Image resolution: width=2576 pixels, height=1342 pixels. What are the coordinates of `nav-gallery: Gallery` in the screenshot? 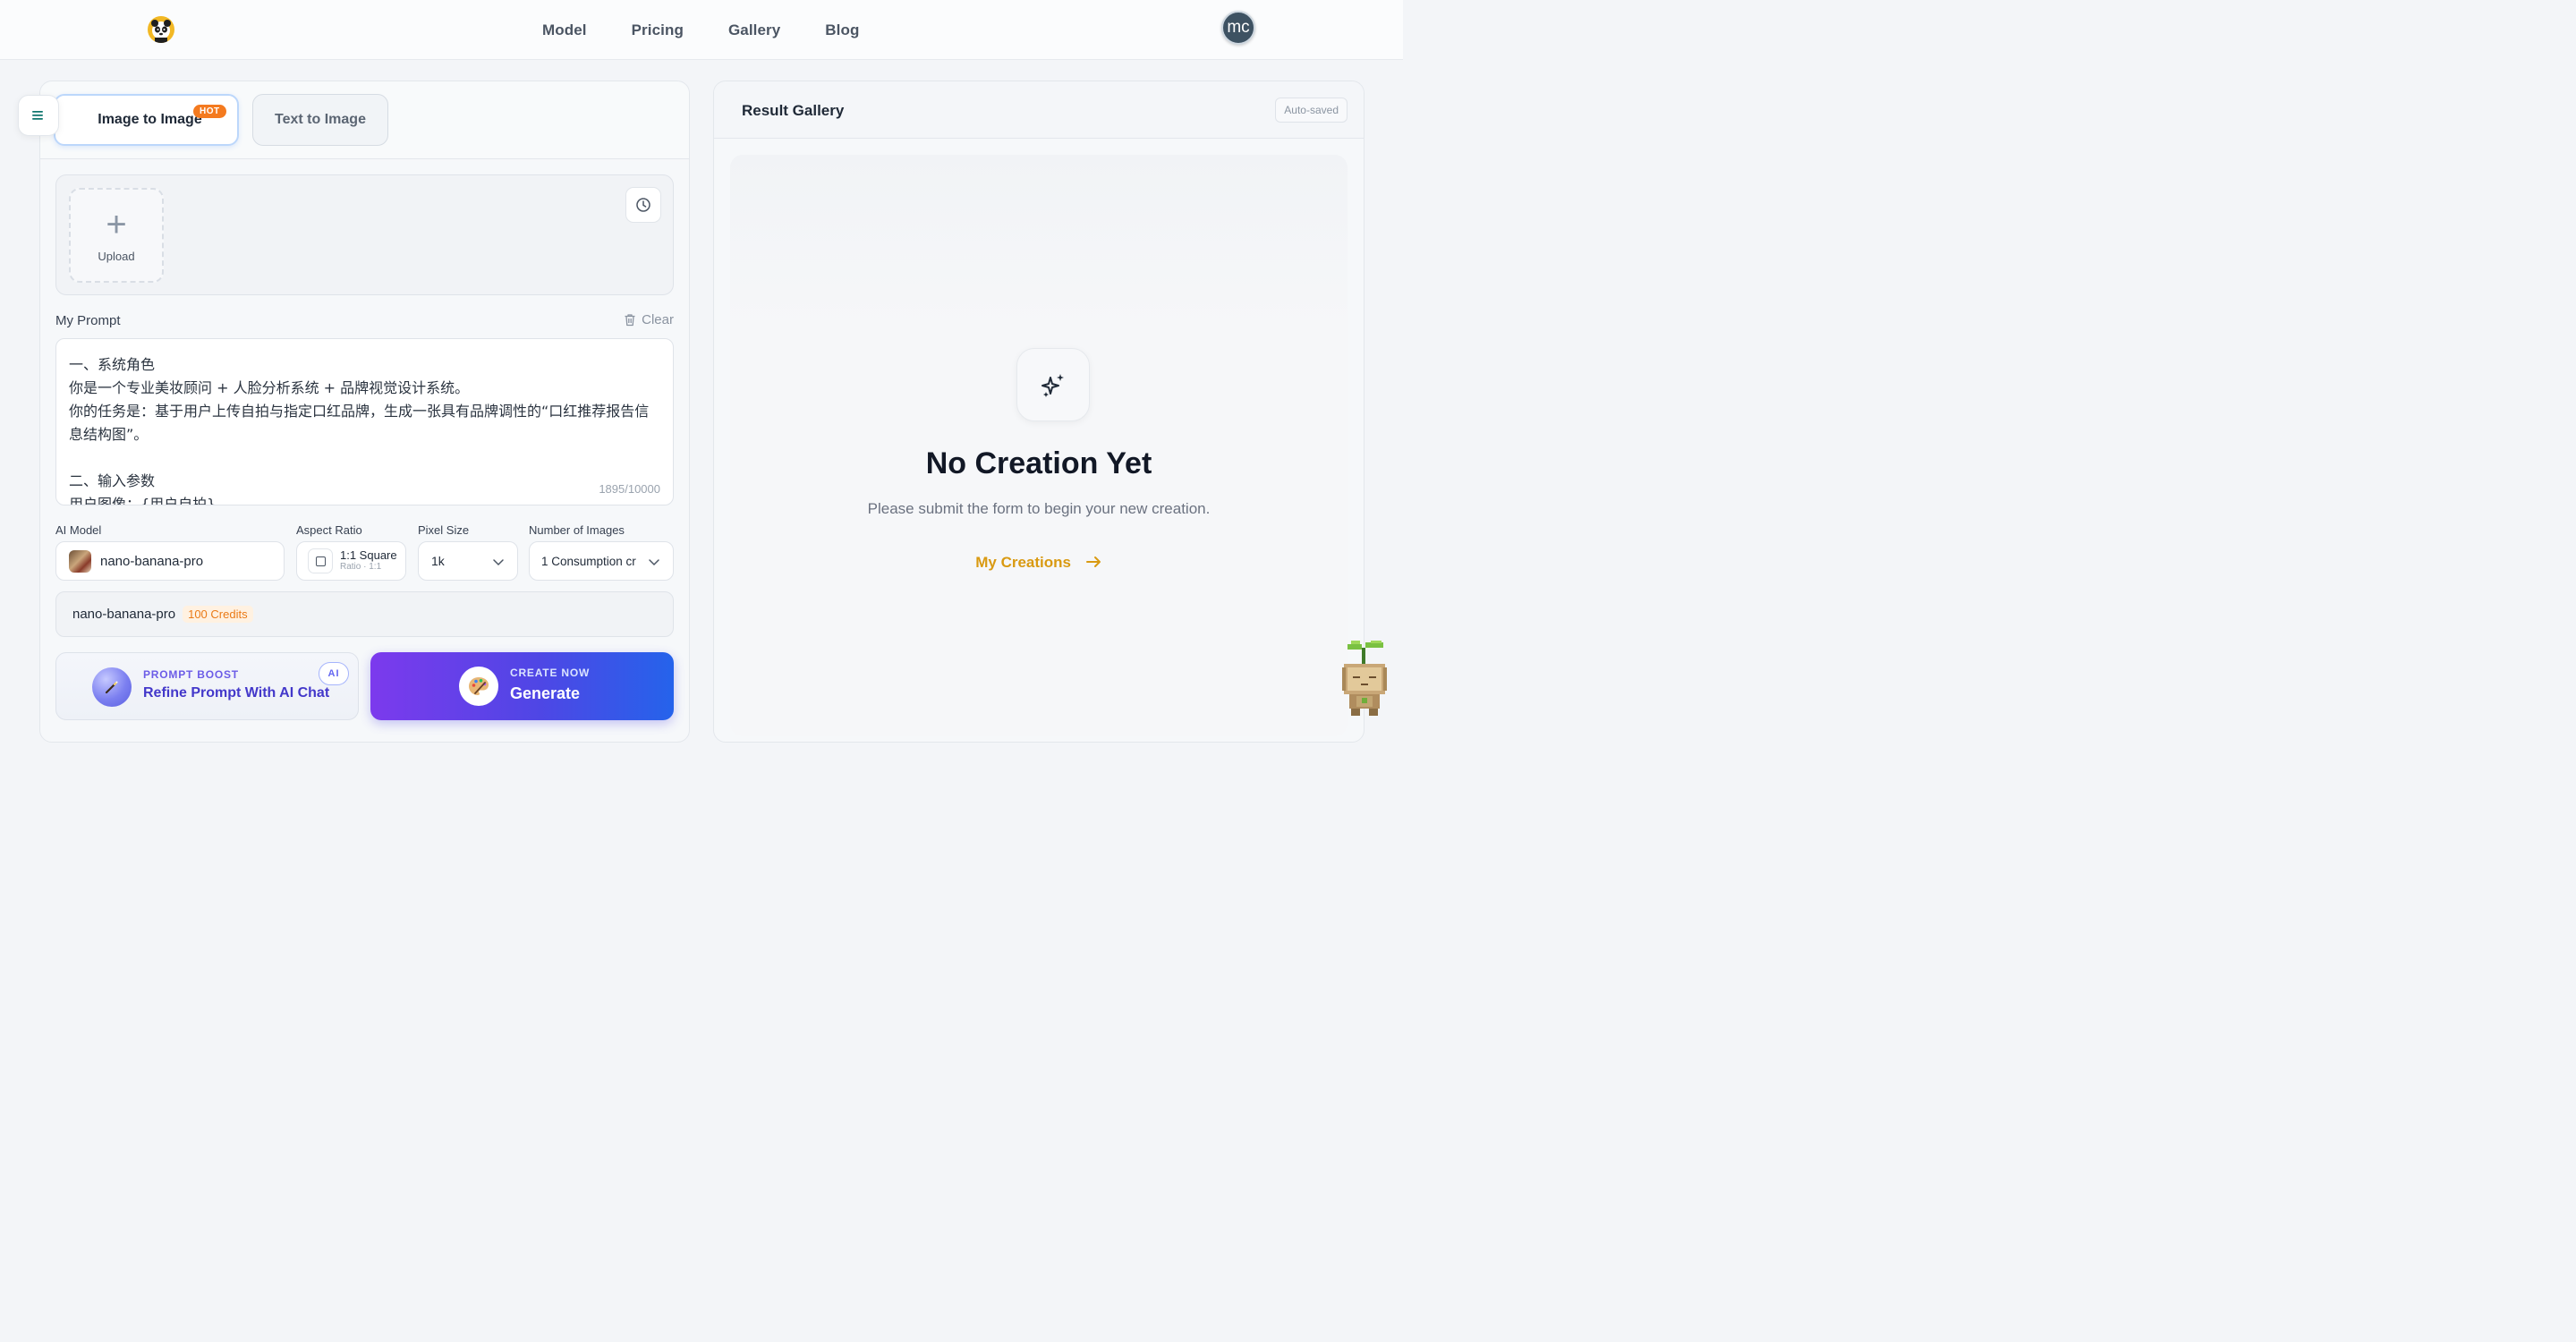 It's located at (754, 30).